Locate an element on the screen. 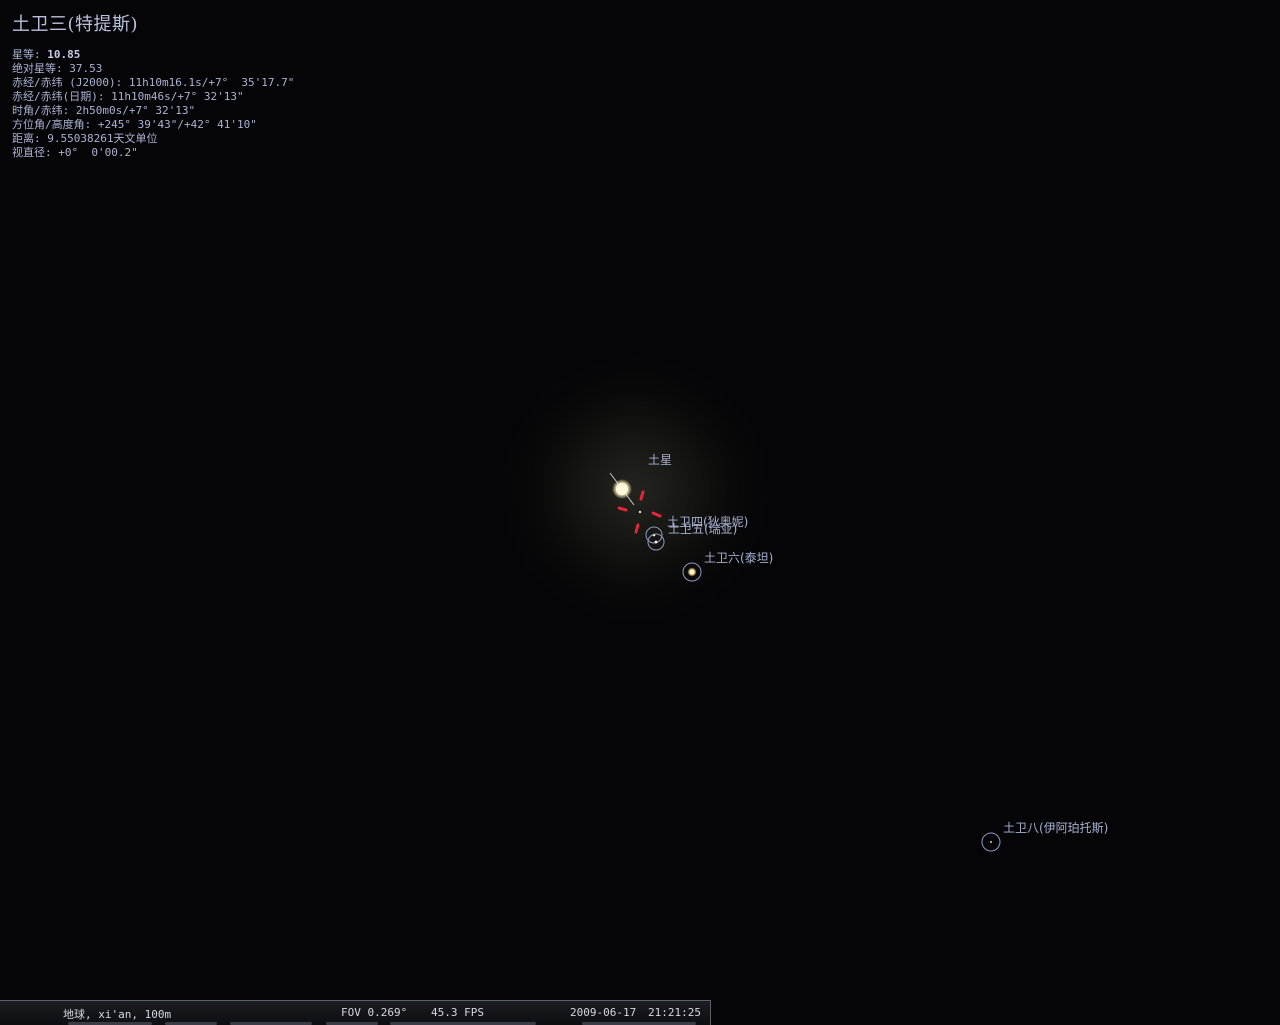 The width and height of the screenshot is (1280, 1025). fov-text: FOV 0.269° is located at coordinates (374, 1012).